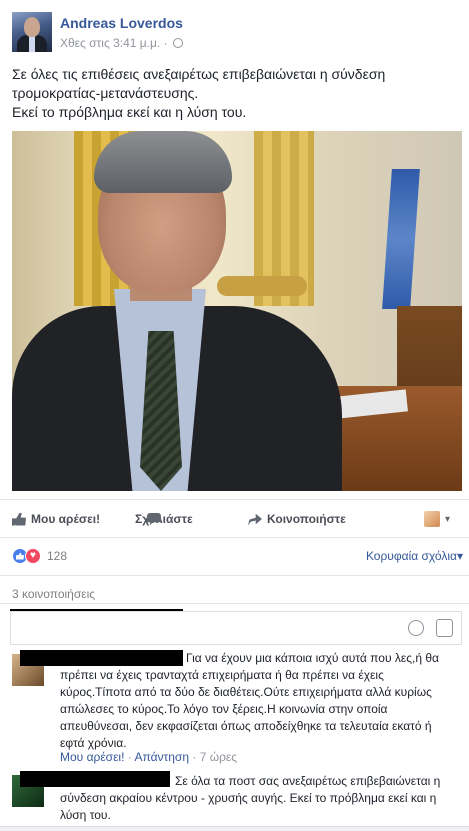  Describe the element at coordinates (129, 112) in the screenshot. I see `post-text-line: Εκεί το πρόβλημα εκεί και η λύση του.` at that location.